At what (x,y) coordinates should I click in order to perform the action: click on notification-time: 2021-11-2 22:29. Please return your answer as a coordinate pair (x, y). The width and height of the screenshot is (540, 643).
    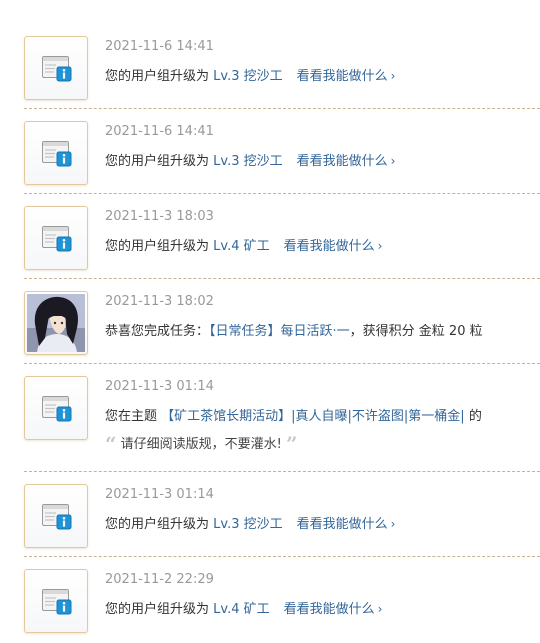
    Looking at the image, I should click on (159, 579).